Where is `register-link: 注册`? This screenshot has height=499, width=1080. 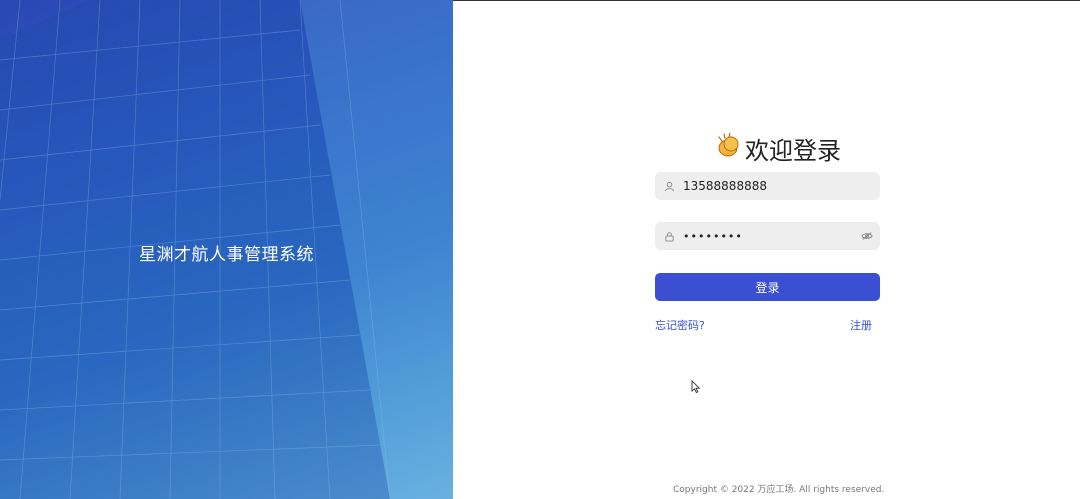
register-link: 注册 is located at coordinates (861, 325).